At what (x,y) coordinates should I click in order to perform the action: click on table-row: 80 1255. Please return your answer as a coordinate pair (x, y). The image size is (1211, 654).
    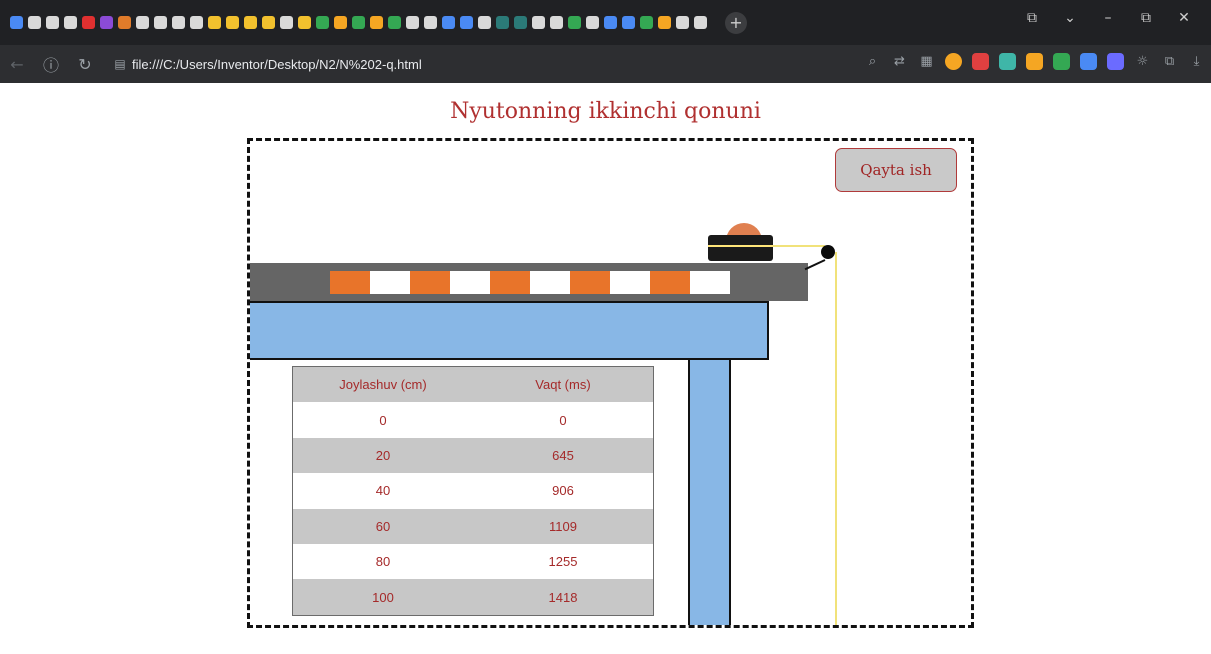
    Looking at the image, I should click on (473, 561).